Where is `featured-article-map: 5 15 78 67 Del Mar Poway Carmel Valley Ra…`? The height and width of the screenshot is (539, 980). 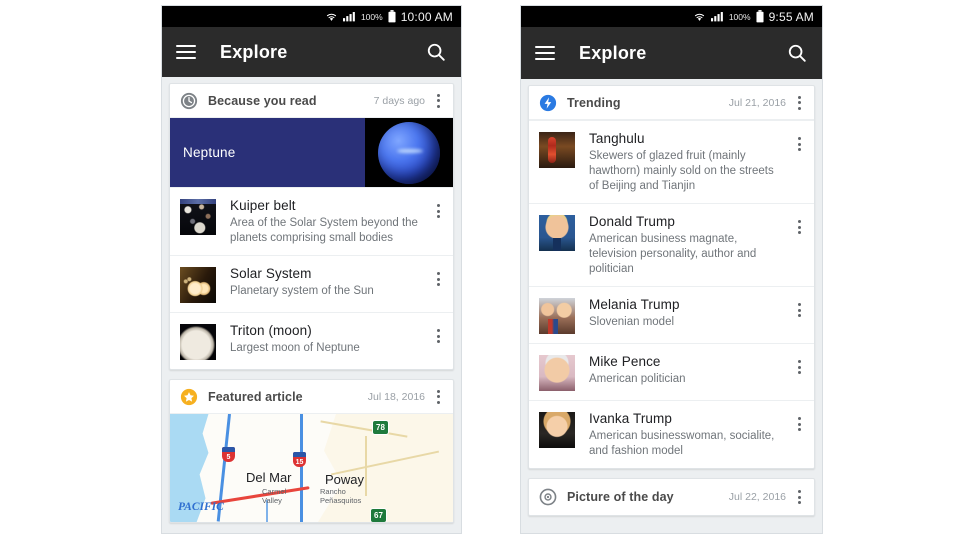 featured-article-map: 5 15 78 67 Del Mar Poway Carmel Valley Ra… is located at coordinates (311, 468).